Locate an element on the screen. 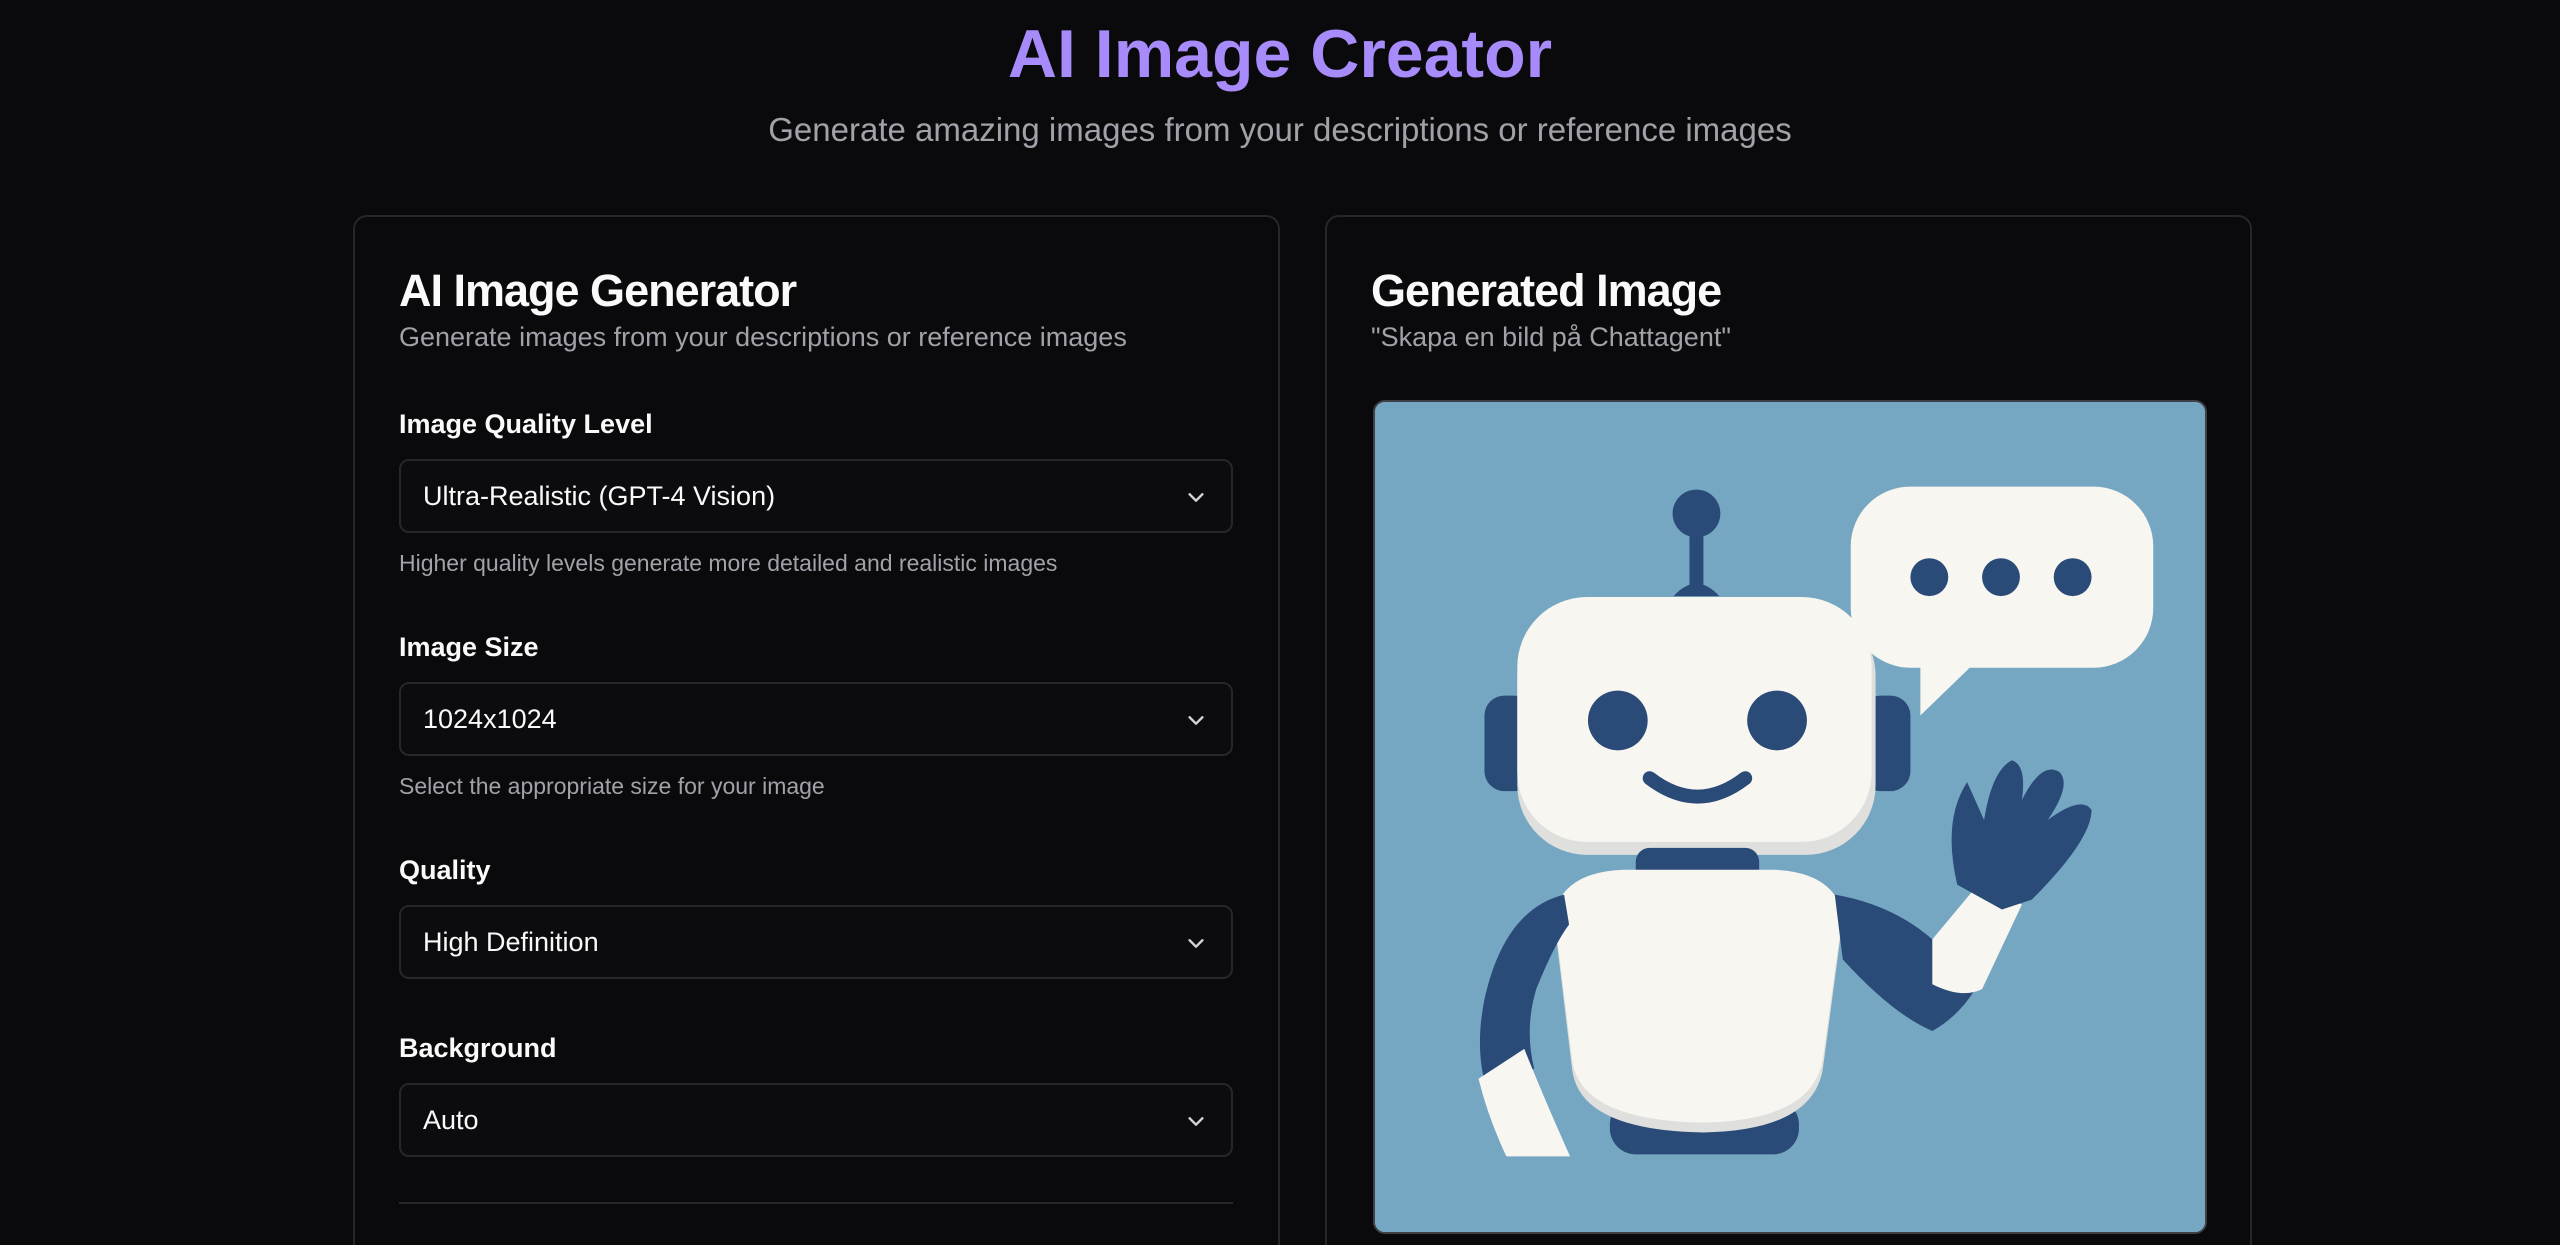  image-size-label: Image Size is located at coordinates (469, 647).